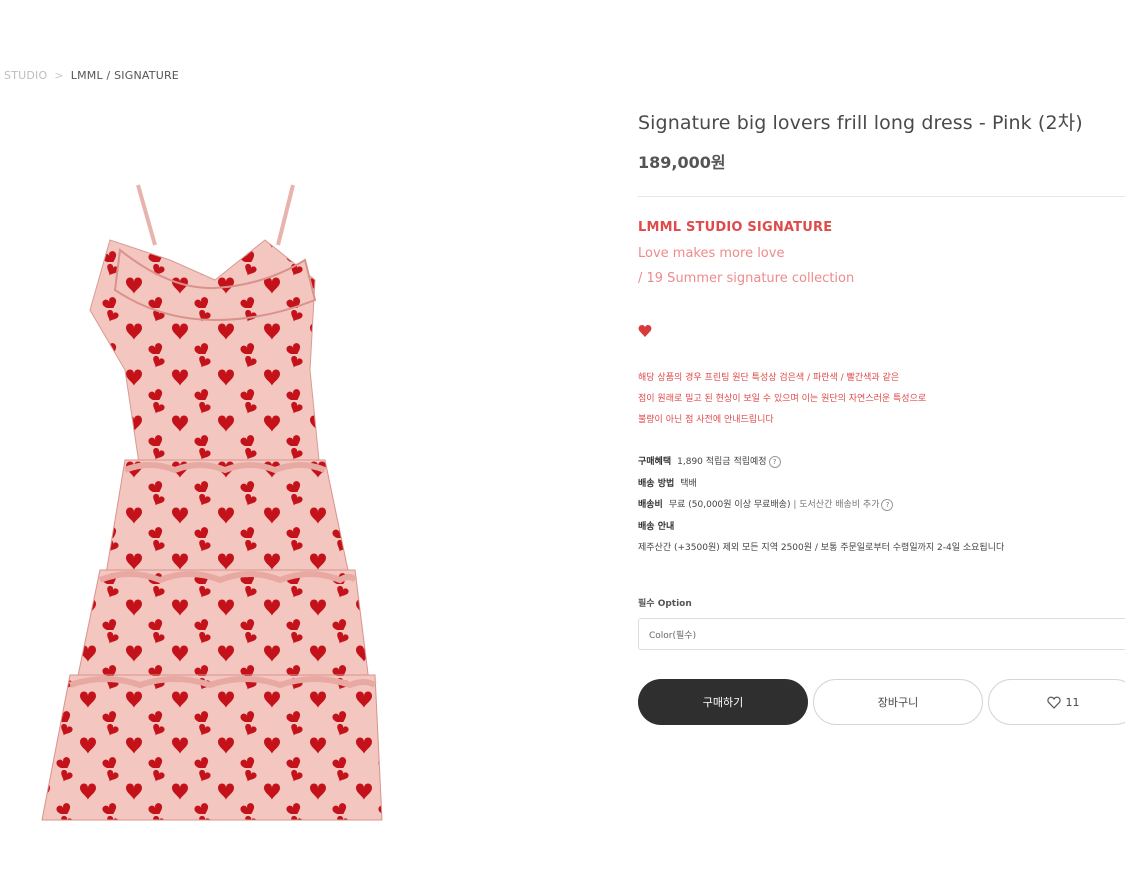  What do you see at coordinates (746, 278) in the screenshot?
I see `tagline-2: / 19 Summer signature collection` at bounding box center [746, 278].